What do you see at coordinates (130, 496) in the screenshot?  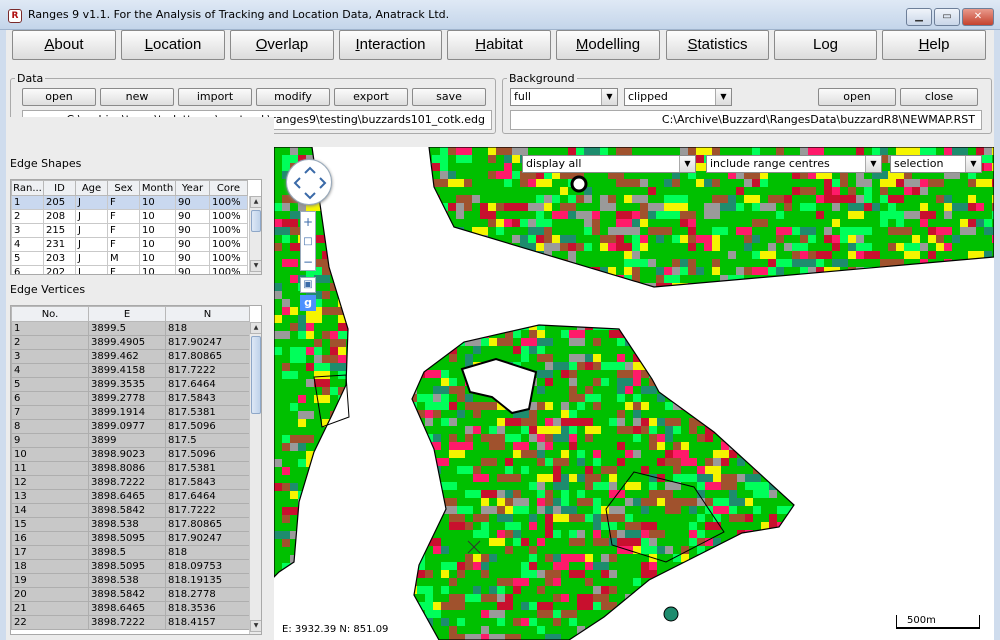 I see `table-row: 13 3898.6465 817.6464` at bounding box center [130, 496].